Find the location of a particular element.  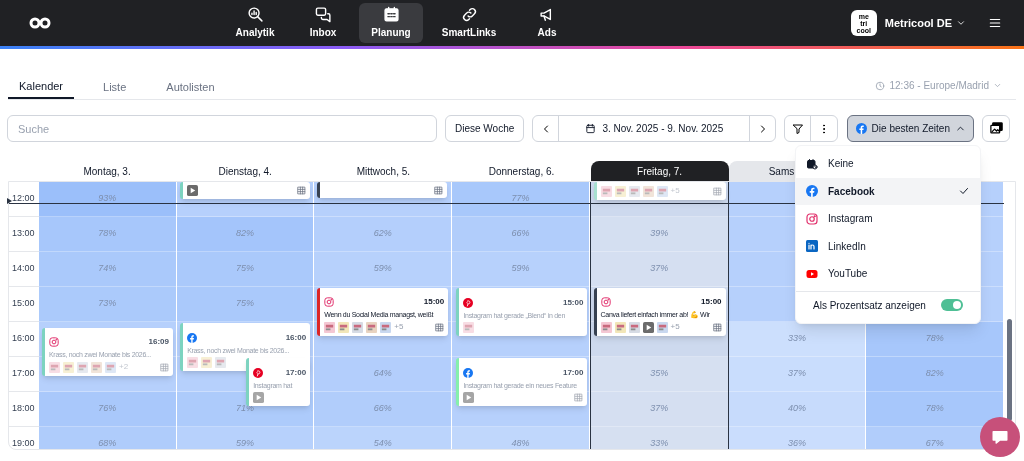

heatmap-cell: 64% is located at coordinates (383, 374).